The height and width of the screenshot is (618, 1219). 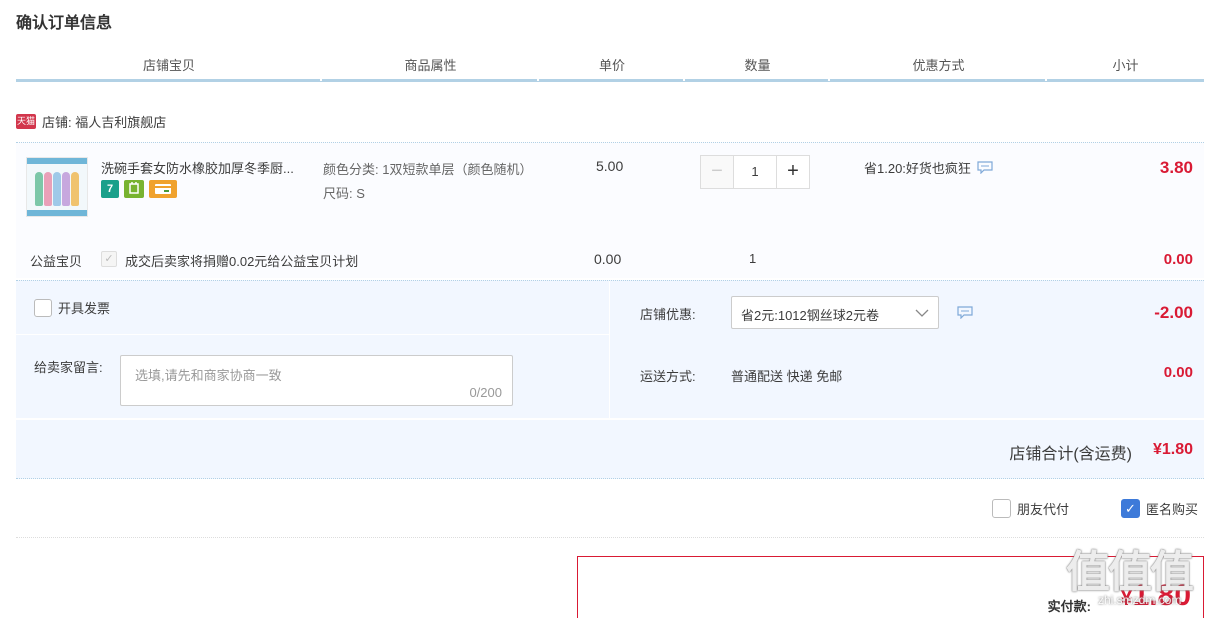 I want to click on anonymous-purchase-option: ✓ 匿名购买, so click(x=1159, y=508).